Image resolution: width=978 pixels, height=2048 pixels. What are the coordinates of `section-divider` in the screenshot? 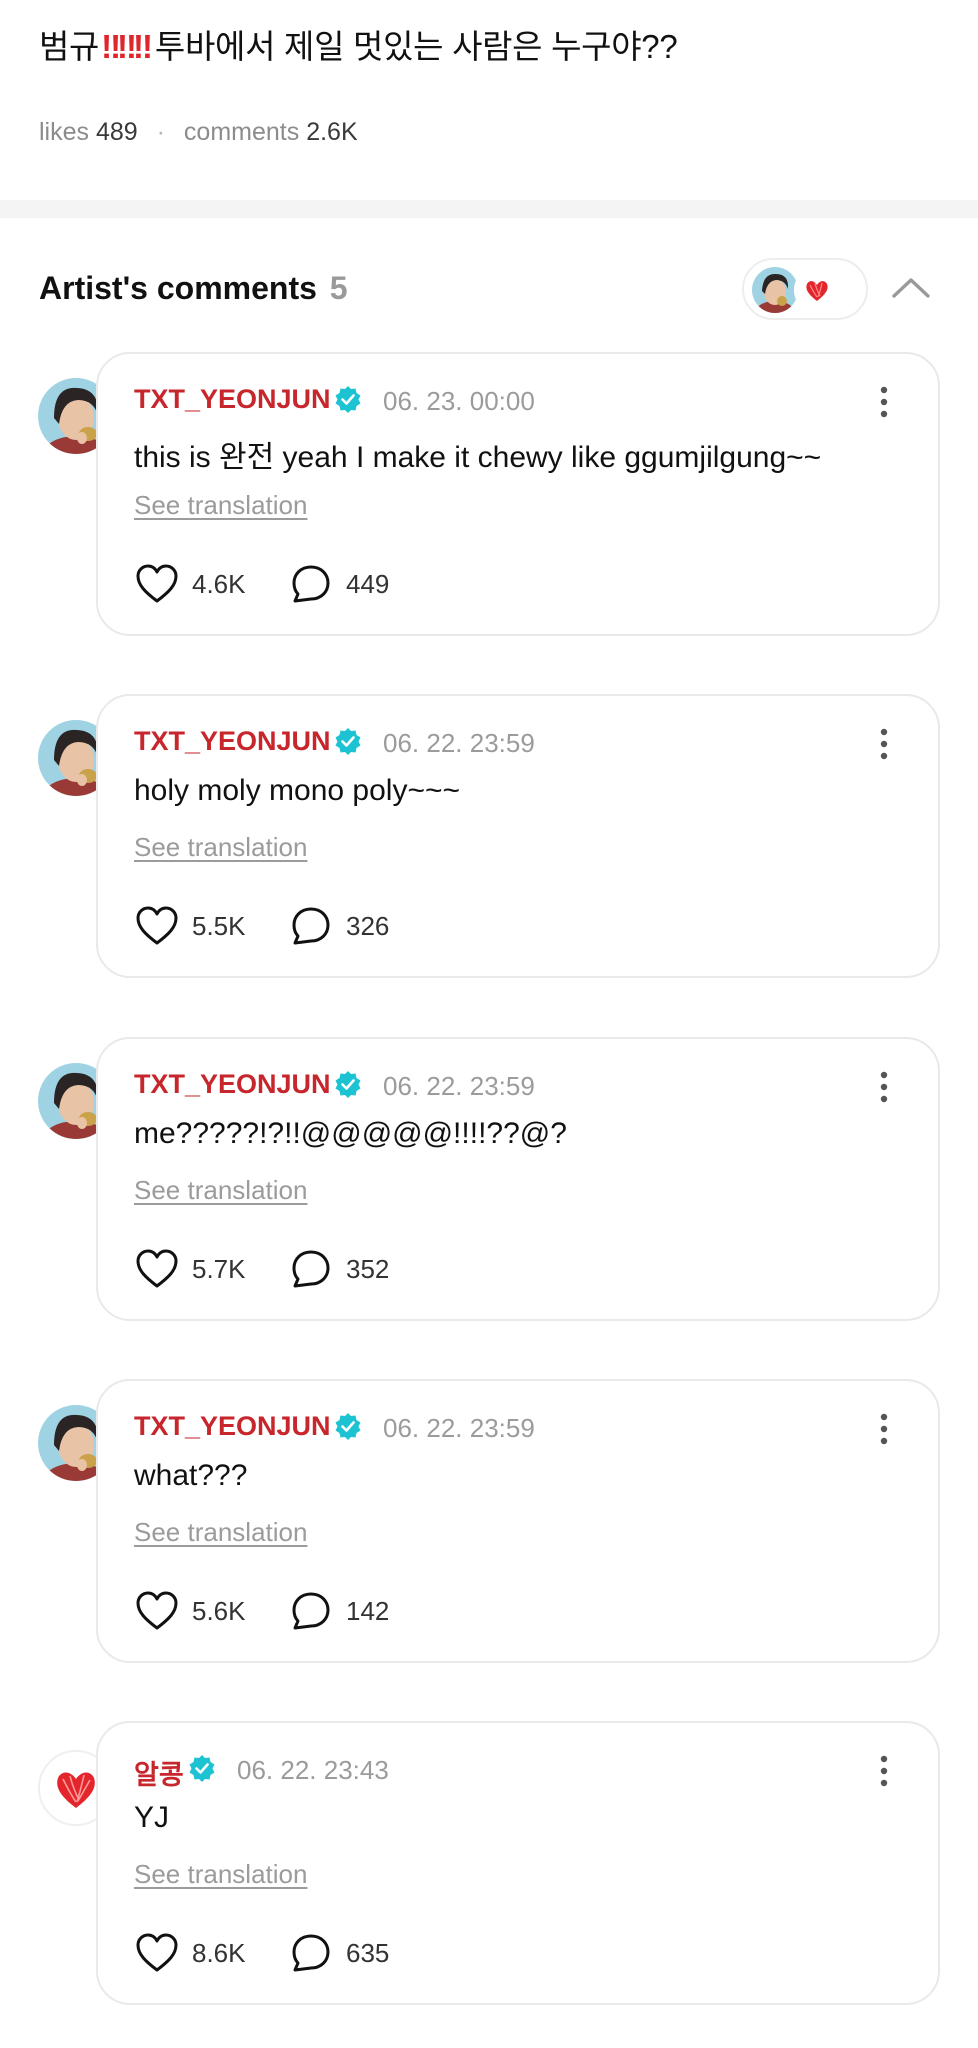 It's located at (489, 209).